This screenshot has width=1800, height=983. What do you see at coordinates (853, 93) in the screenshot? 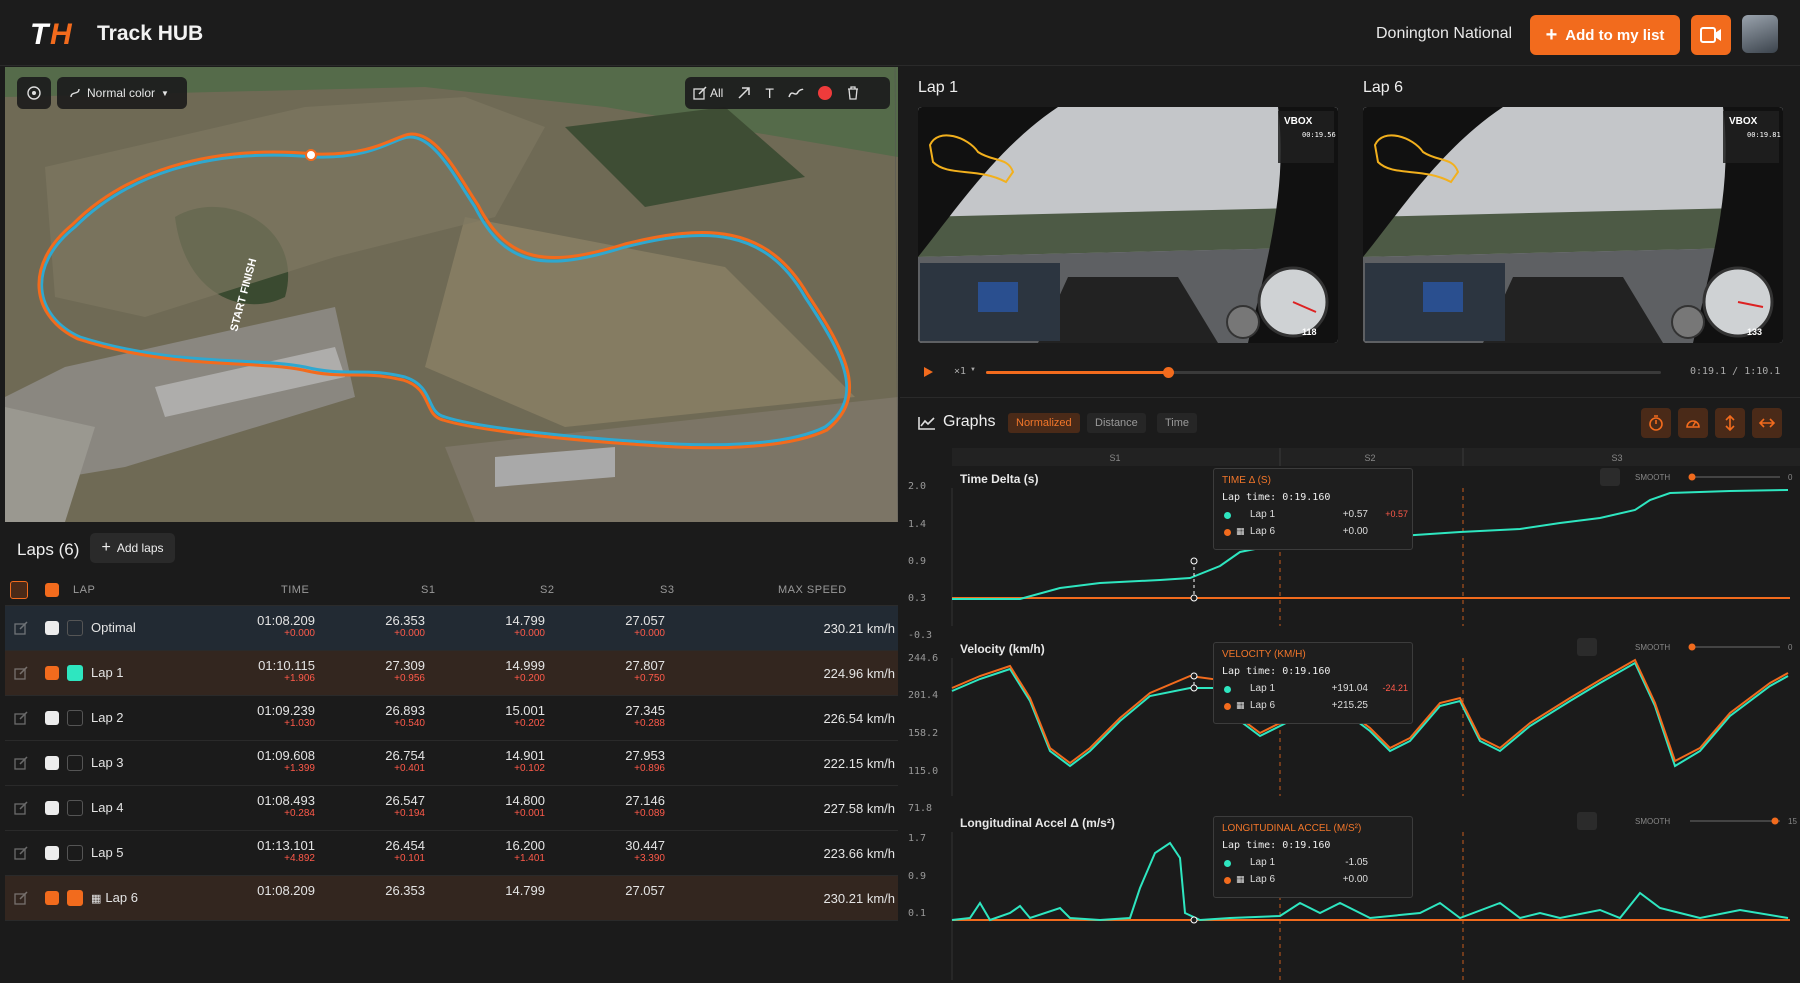
I see `trash-icon` at bounding box center [853, 93].